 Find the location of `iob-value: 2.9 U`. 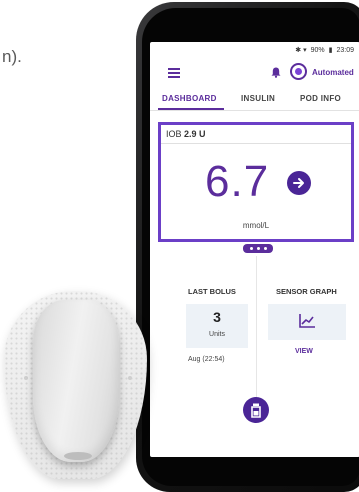

iob-value: 2.9 U is located at coordinates (195, 134).